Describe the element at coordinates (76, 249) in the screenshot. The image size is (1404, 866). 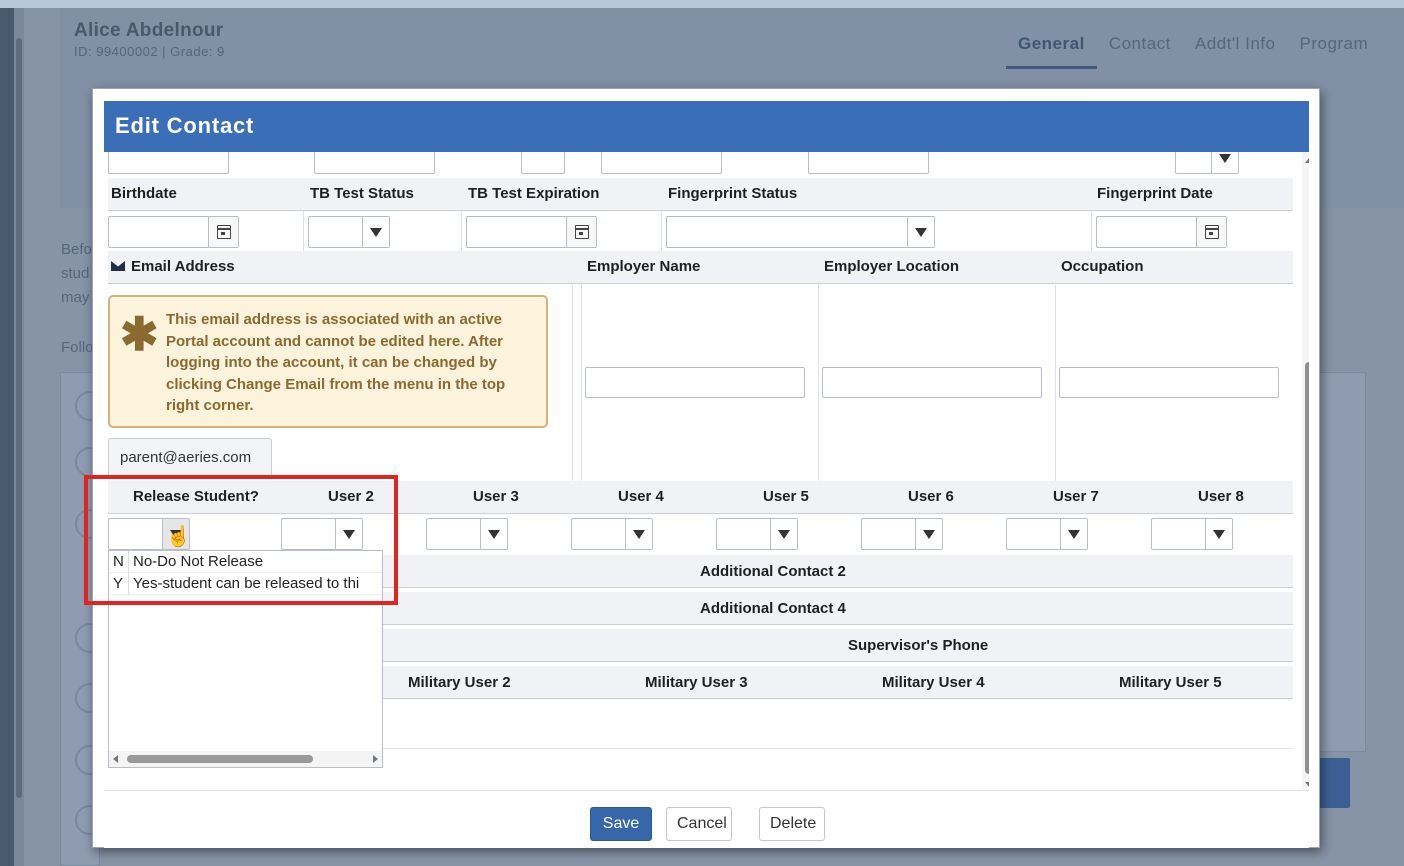
I see `bg-text-line: Befo` at that location.